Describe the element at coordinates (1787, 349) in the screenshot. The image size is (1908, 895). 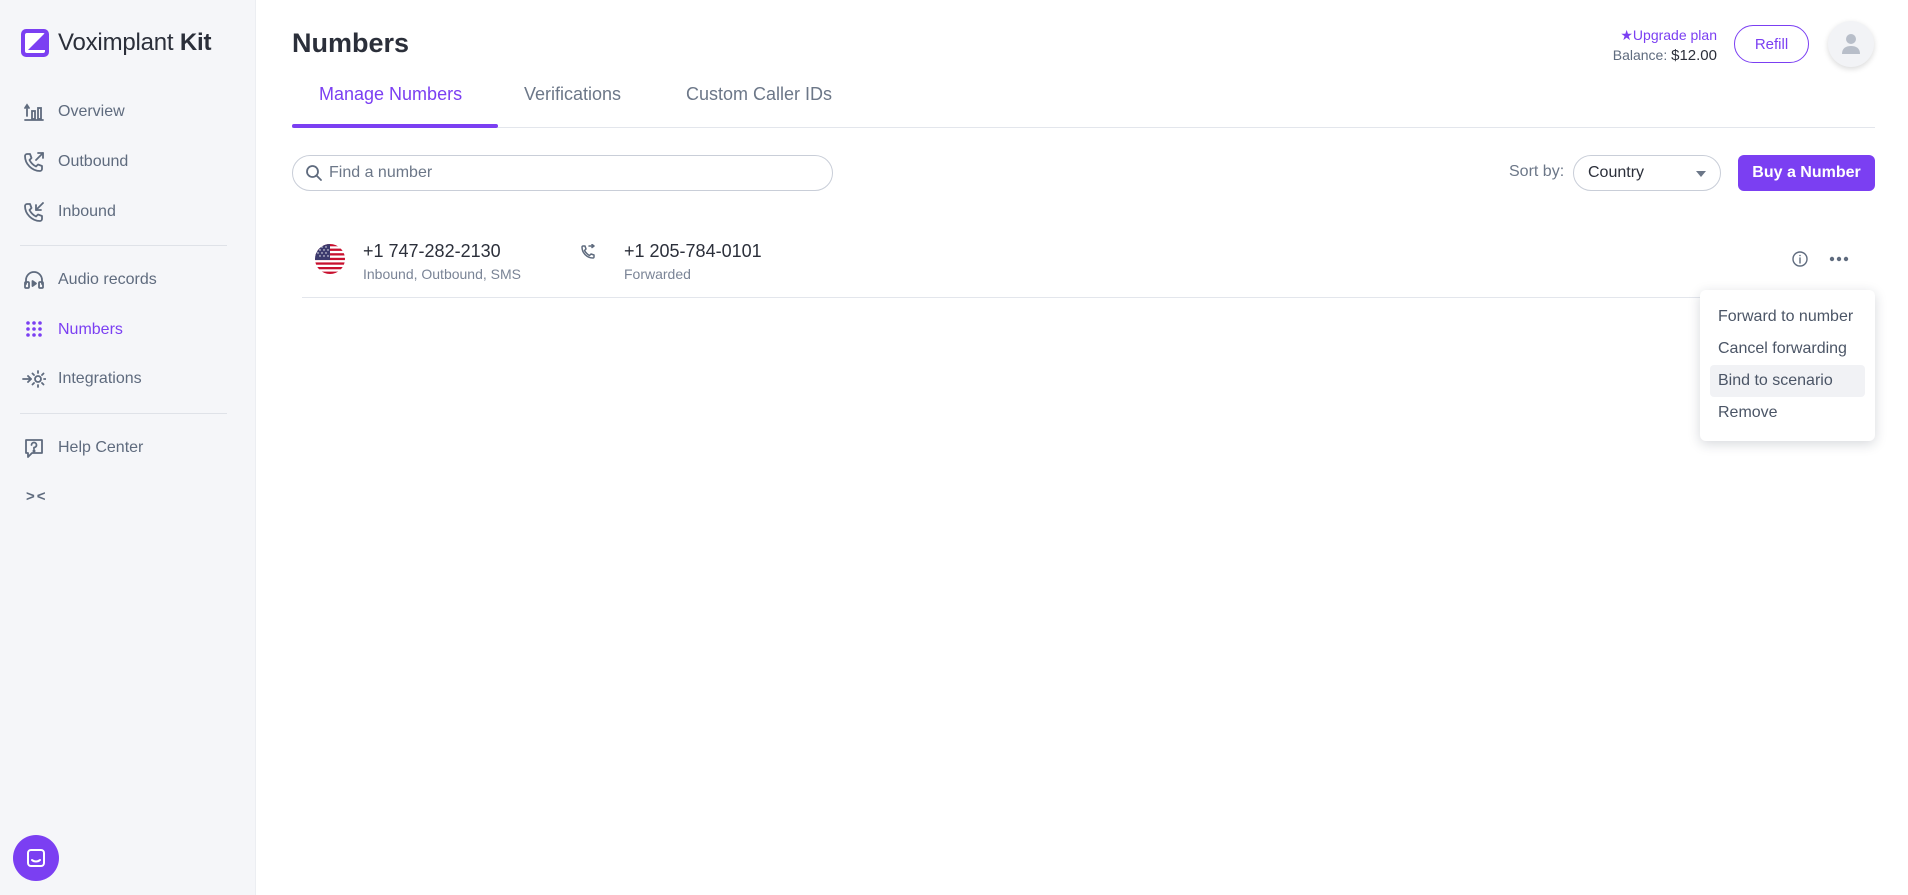
I see `menu-item-cancel-forwarding: Cancel forwarding` at that location.